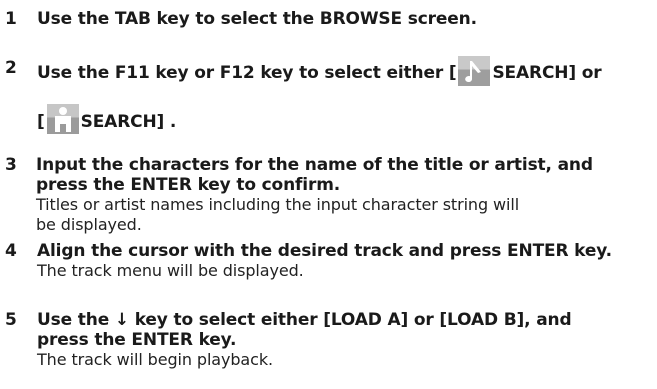  What do you see at coordinates (188, 185) in the screenshot?
I see `step-instruction-continued: press the ENTER key to confirm.` at bounding box center [188, 185].